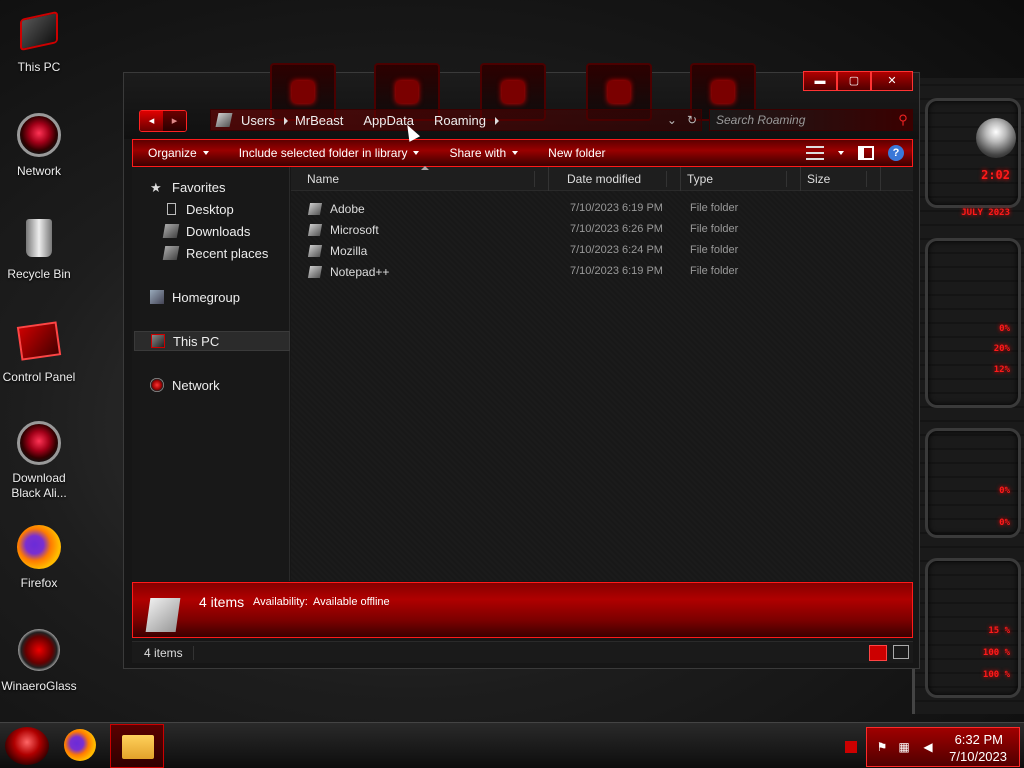 This screenshot has width=1024, height=768. I want to click on nav-label: Desktop, so click(210, 209).